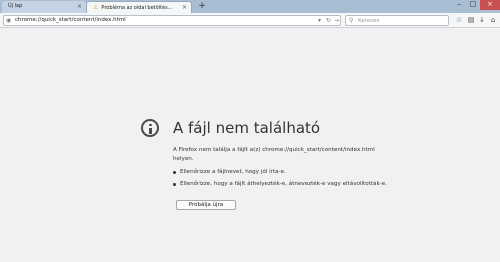 The width and height of the screenshot is (500, 262). What do you see at coordinates (482, 20) in the screenshot?
I see `downloads-icon: ↓` at bounding box center [482, 20].